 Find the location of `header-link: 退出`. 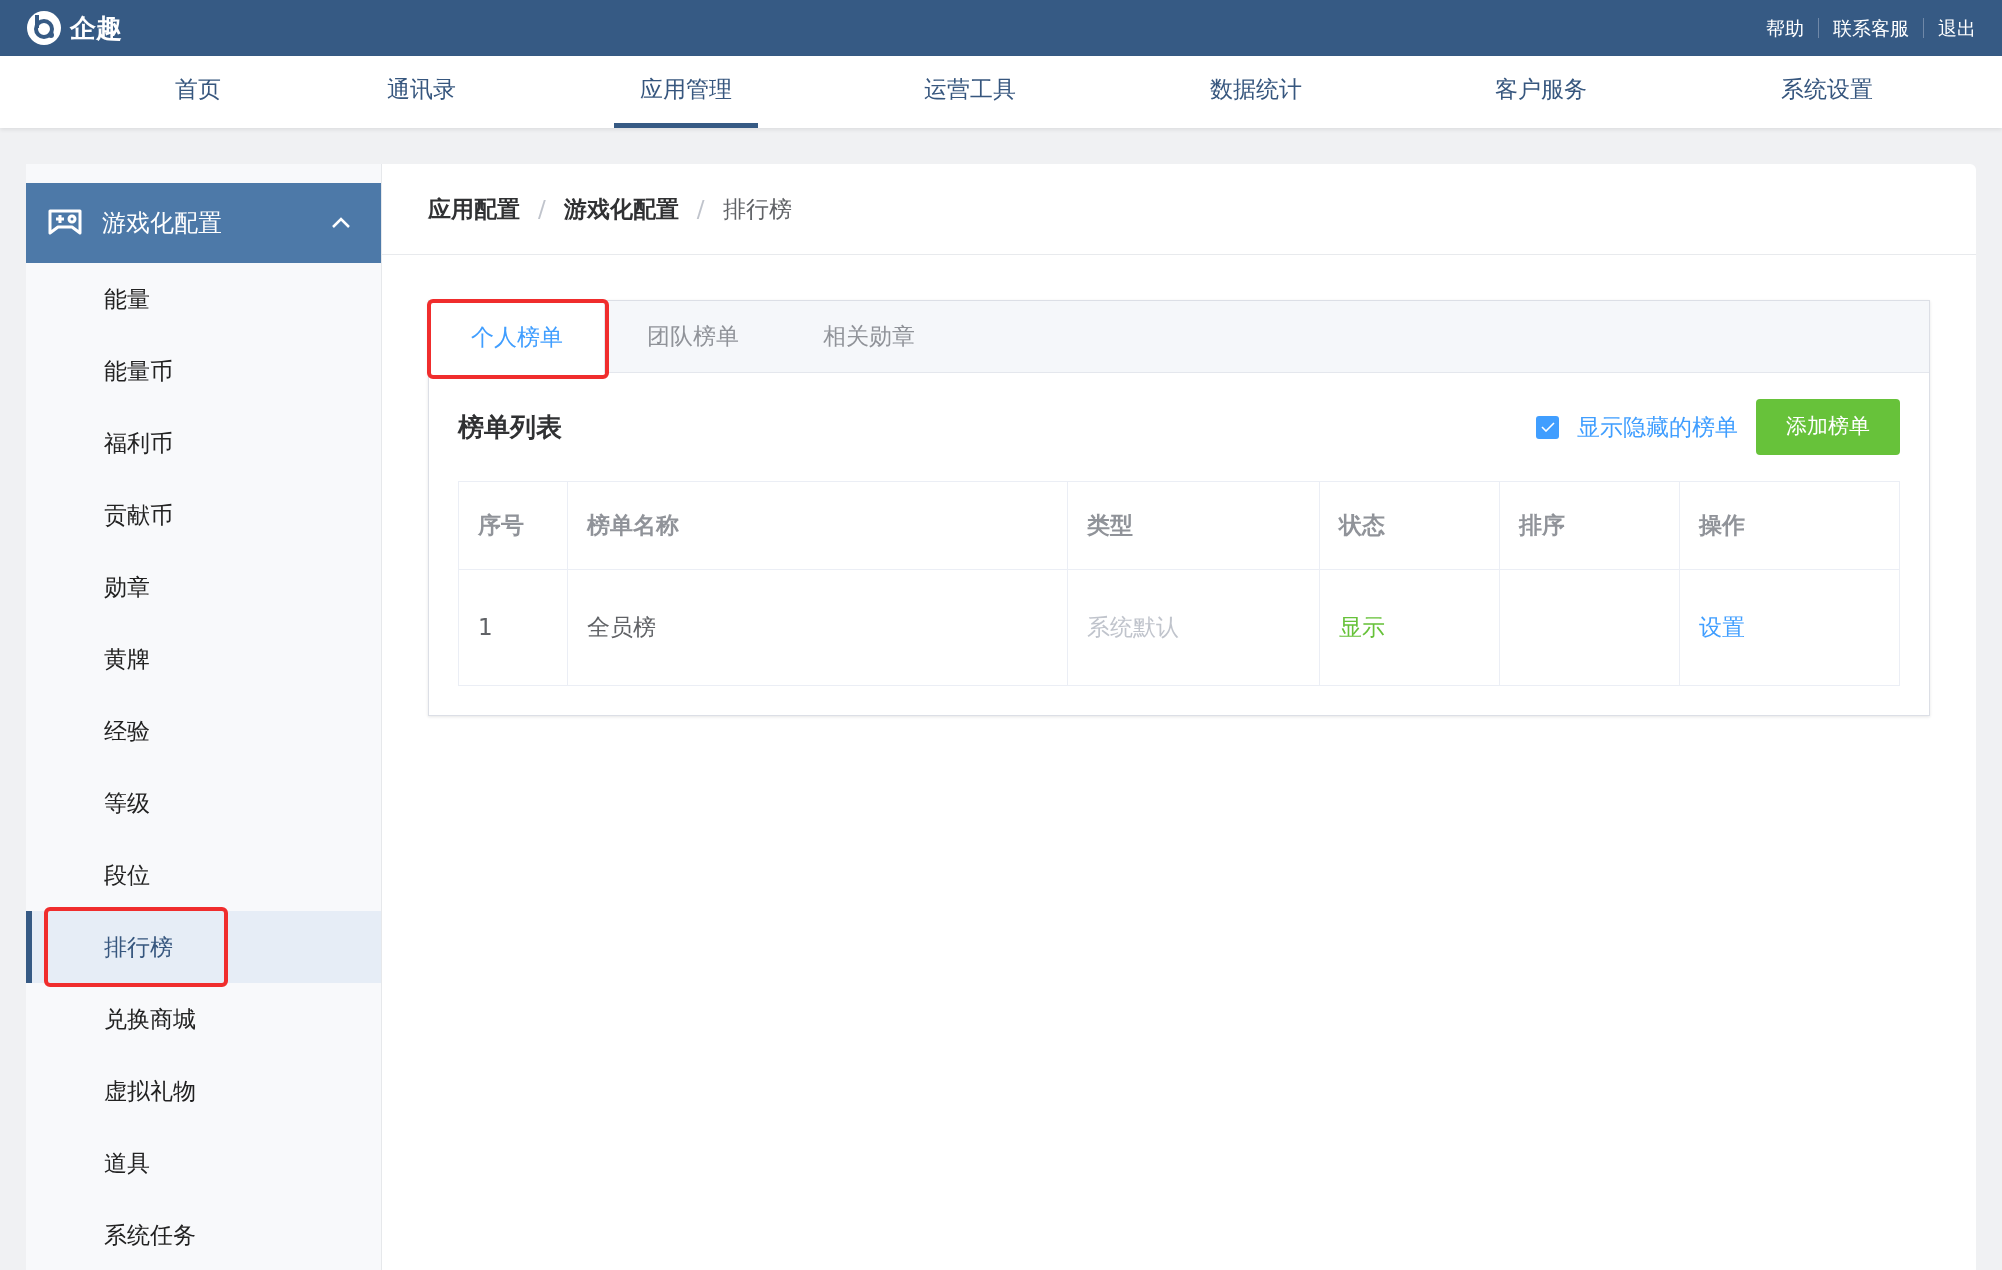

header-link: 退出 is located at coordinates (1957, 28).